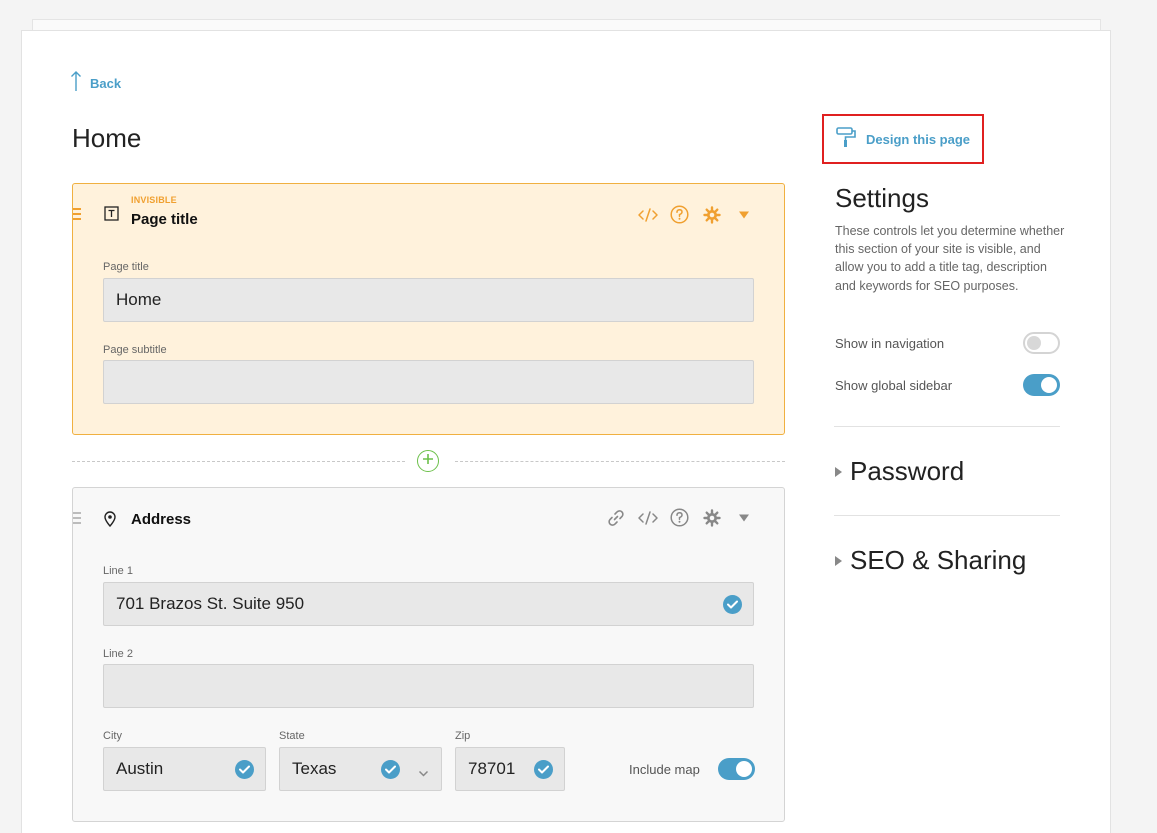 The width and height of the screenshot is (1157, 833). Describe the element at coordinates (314, 768) in the screenshot. I see `state-value: Texas` at that location.